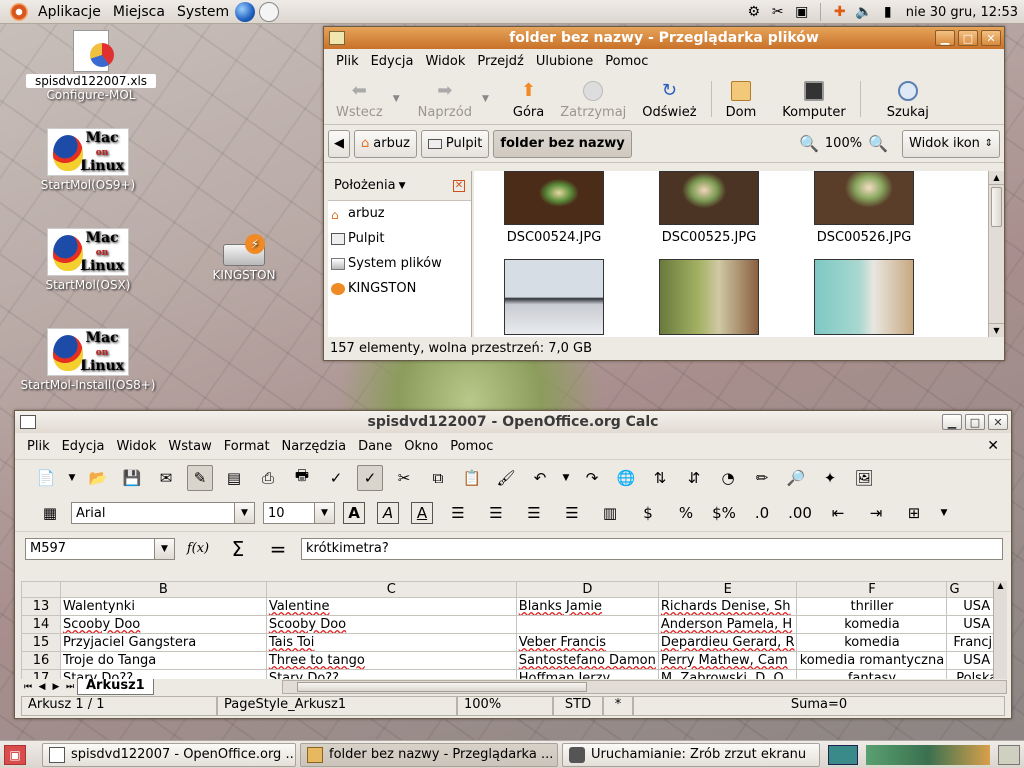  Describe the element at coordinates (800, 513) in the screenshot. I see `remove-decimal-icon: .00` at that location.